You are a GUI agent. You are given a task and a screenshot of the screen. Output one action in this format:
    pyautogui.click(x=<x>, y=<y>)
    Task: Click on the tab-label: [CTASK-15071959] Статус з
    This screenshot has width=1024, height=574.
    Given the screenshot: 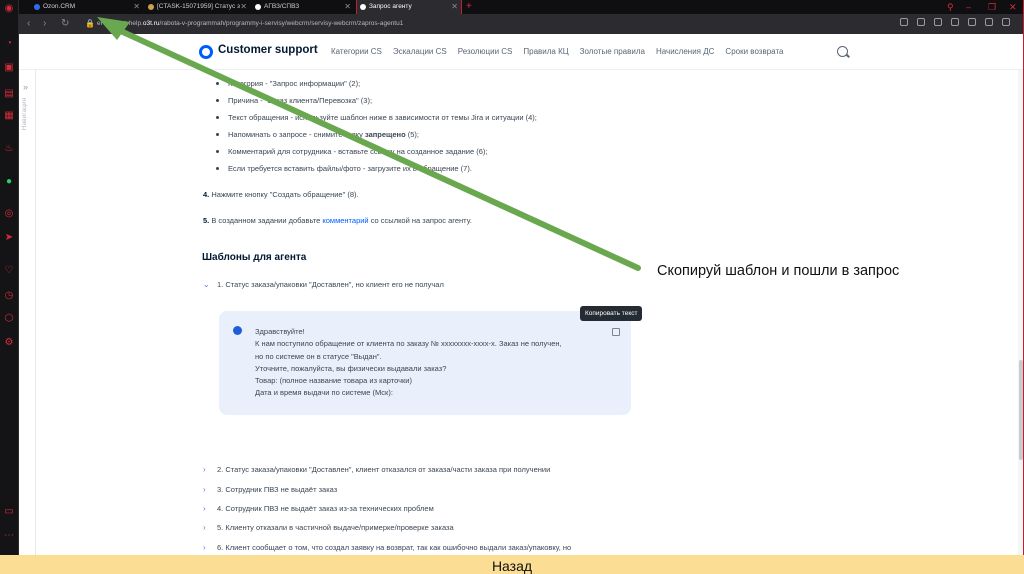 What is the action you would take?
    pyautogui.click(x=199, y=6)
    